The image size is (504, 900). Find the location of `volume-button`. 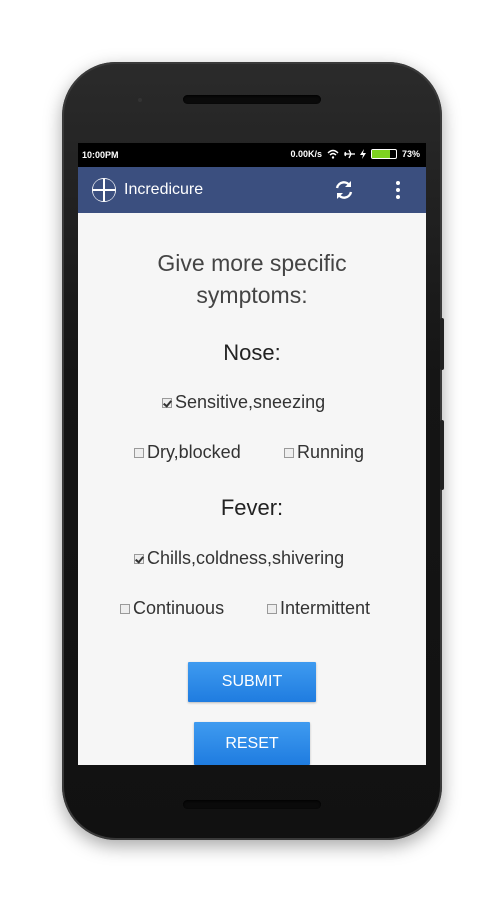

volume-button is located at coordinates (442, 344).